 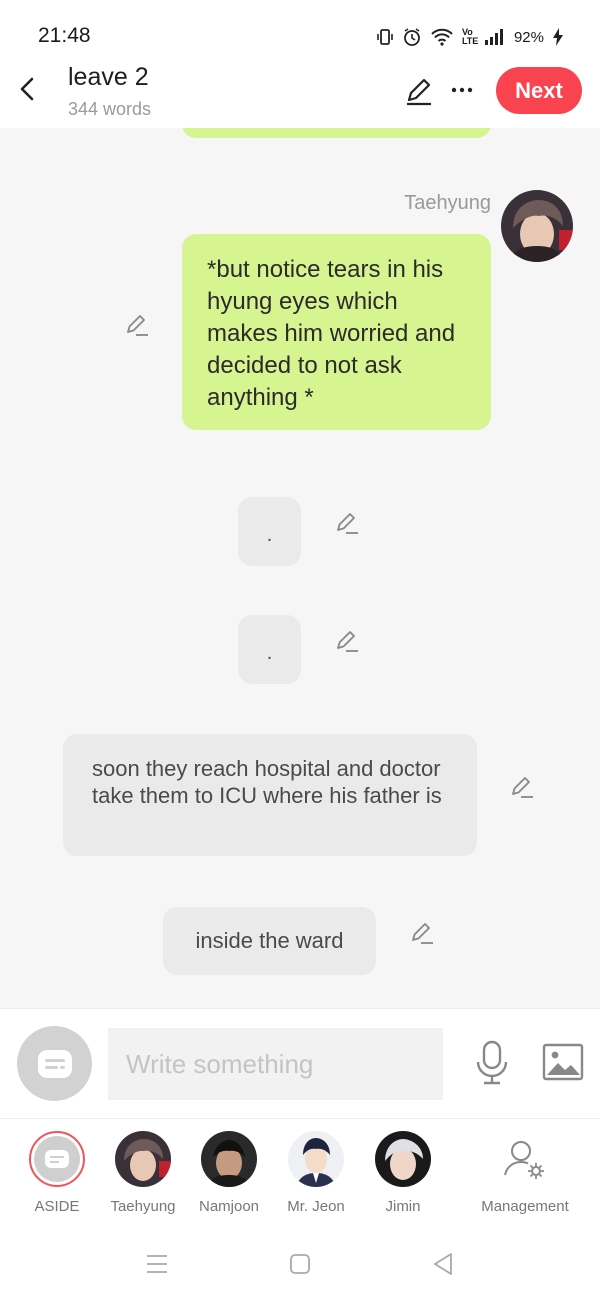 I want to click on page-title: leave 2, so click(x=108, y=77).